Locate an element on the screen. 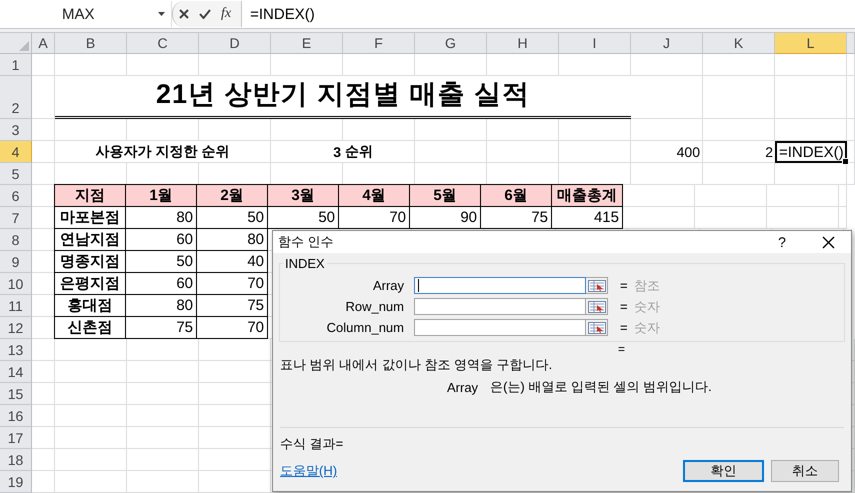 This screenshot has height=493, width=855. row-header: 10 is located at coordinates (16, 284).